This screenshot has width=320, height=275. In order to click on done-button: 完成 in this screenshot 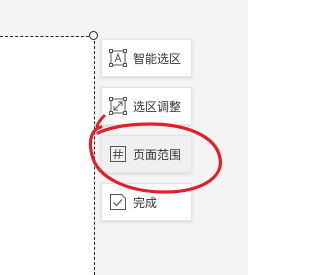, I will do `click(146, 202)`.